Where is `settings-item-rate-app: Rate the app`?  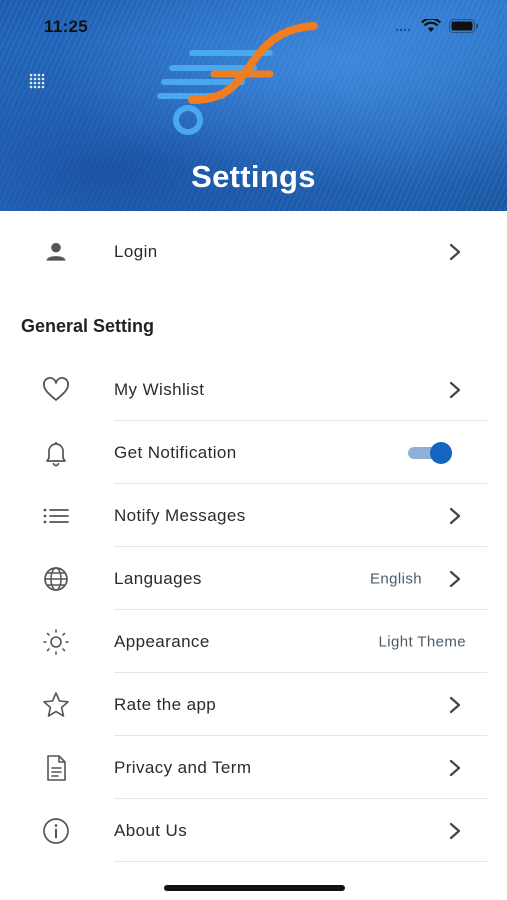 settings-item-rate-app: Rate the app is located at coordinates (253, 704).